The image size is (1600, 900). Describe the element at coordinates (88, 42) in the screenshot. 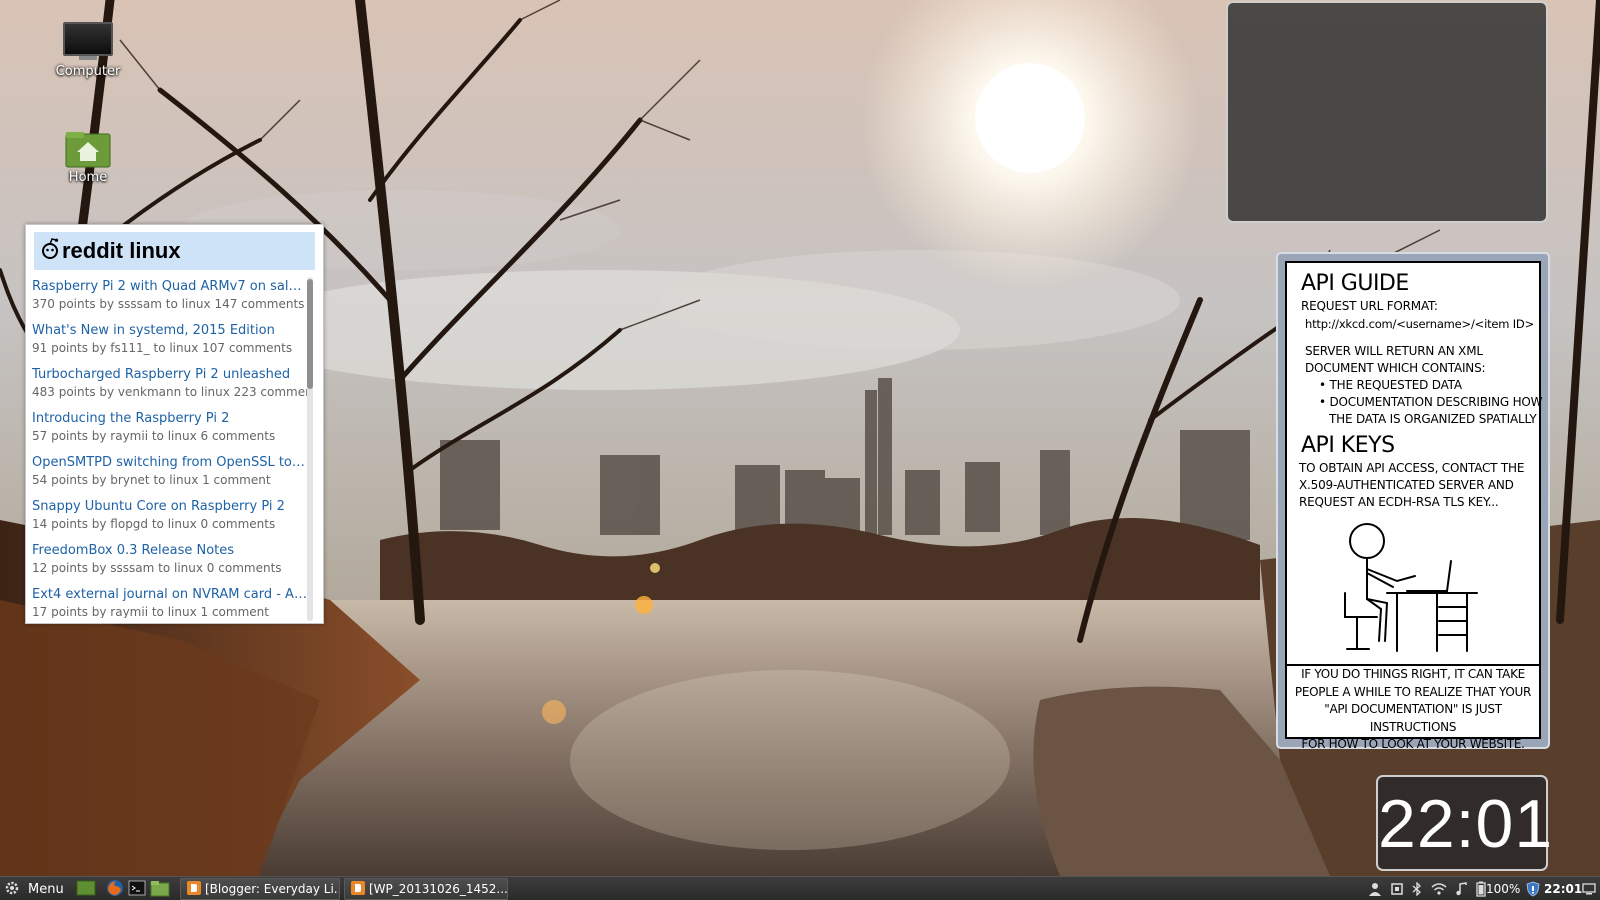

I see `computer-icon` at that location.